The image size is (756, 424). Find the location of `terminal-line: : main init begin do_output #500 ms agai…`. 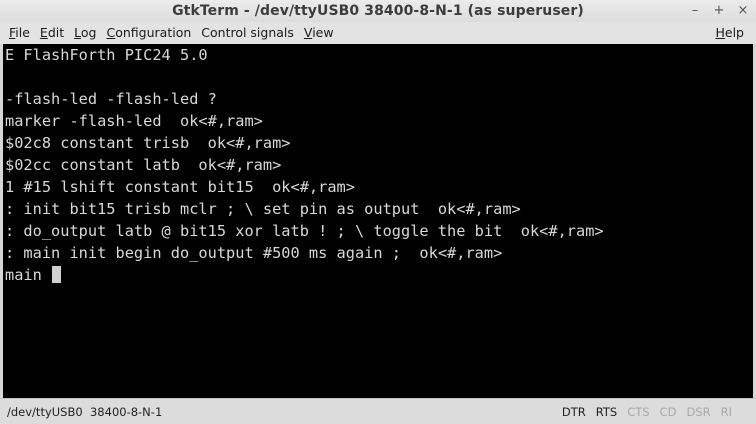

terminal-line: : main init begin do_output #500 ms agai… is located at coordinates (254, 253).